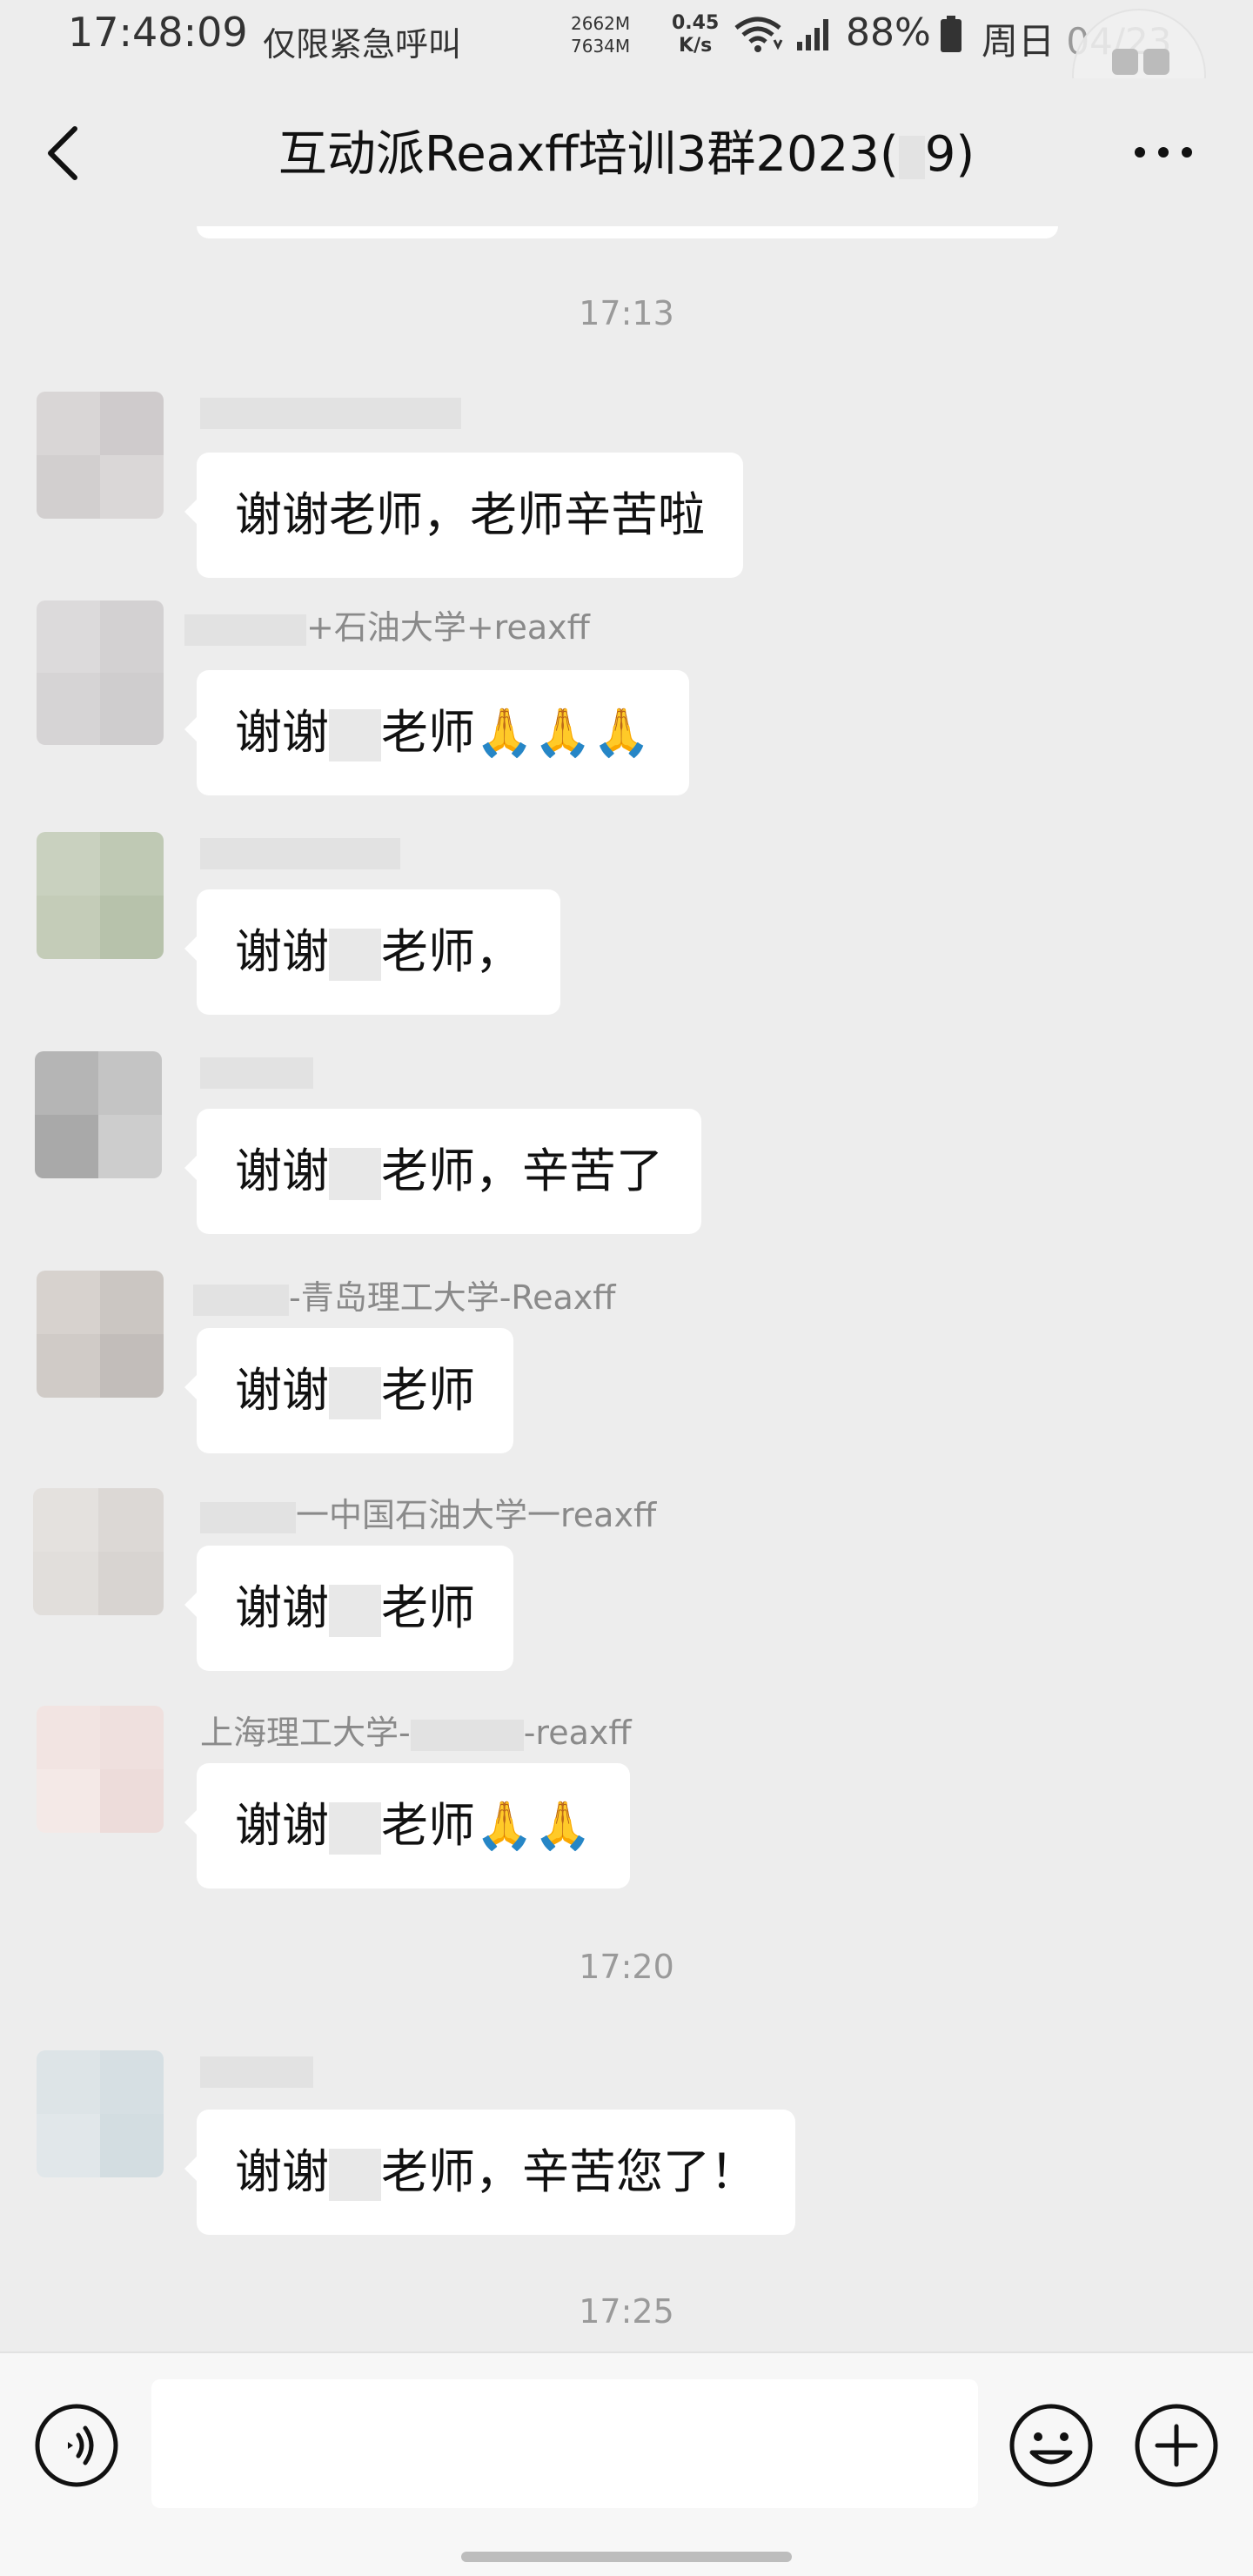  Describe the element at coordinates (76, 2445) in the screenshot. I see `voice-icon` at that location.